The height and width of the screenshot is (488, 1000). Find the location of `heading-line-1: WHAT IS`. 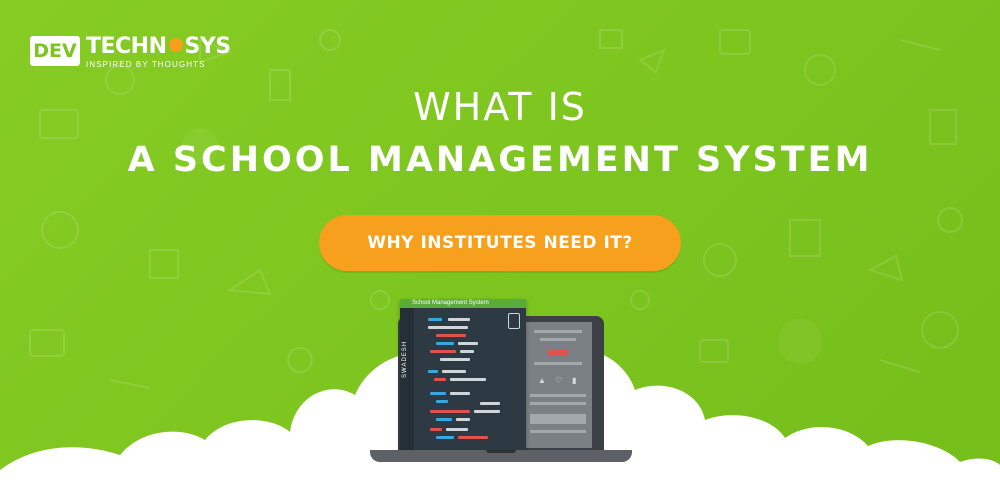

heading-line-1: WHAT IS is located at coordinates (500, 107).